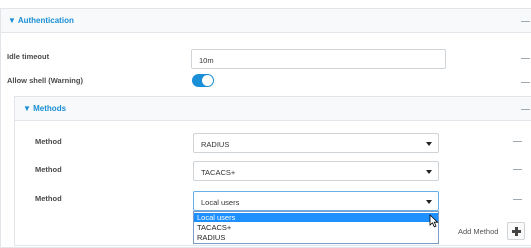  What do you see at coordinates (44, 108) in the screenshot?
I see `methods-title: ▼ Methods` at bounding box center [44, 108].